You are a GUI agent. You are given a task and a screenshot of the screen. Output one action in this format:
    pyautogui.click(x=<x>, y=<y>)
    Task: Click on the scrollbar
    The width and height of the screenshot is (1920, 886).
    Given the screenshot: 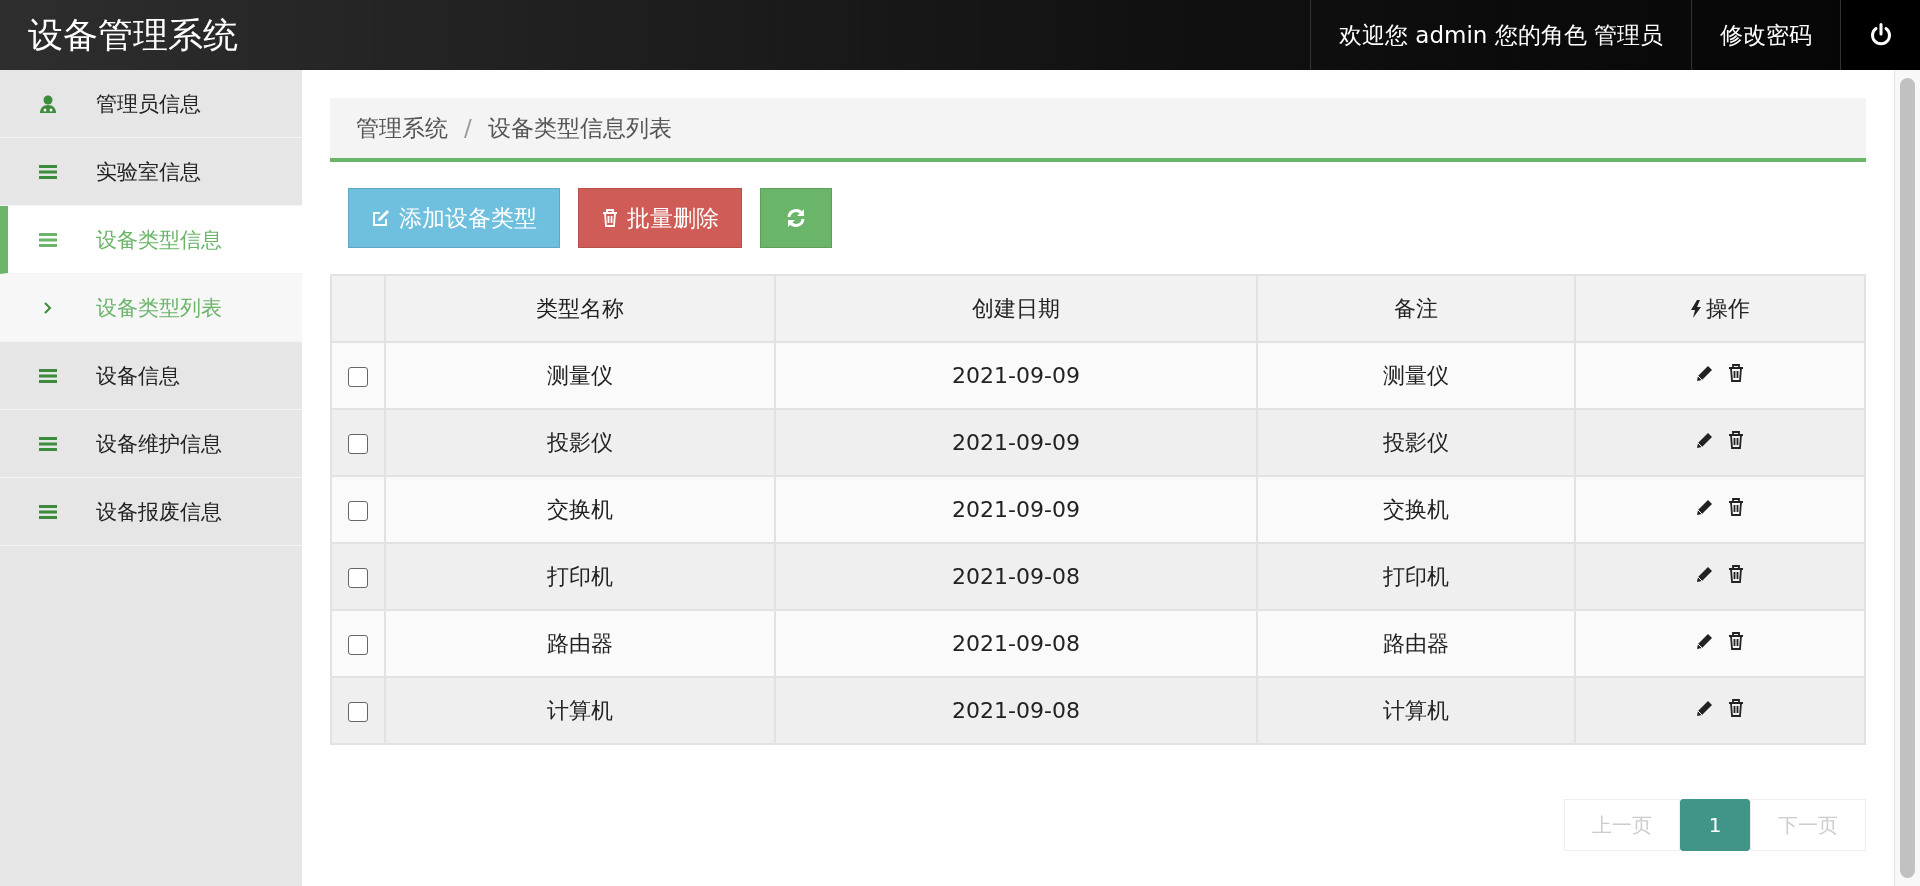 What is the action you would take?
    pyautogui.click(x=1907, y=478)
    